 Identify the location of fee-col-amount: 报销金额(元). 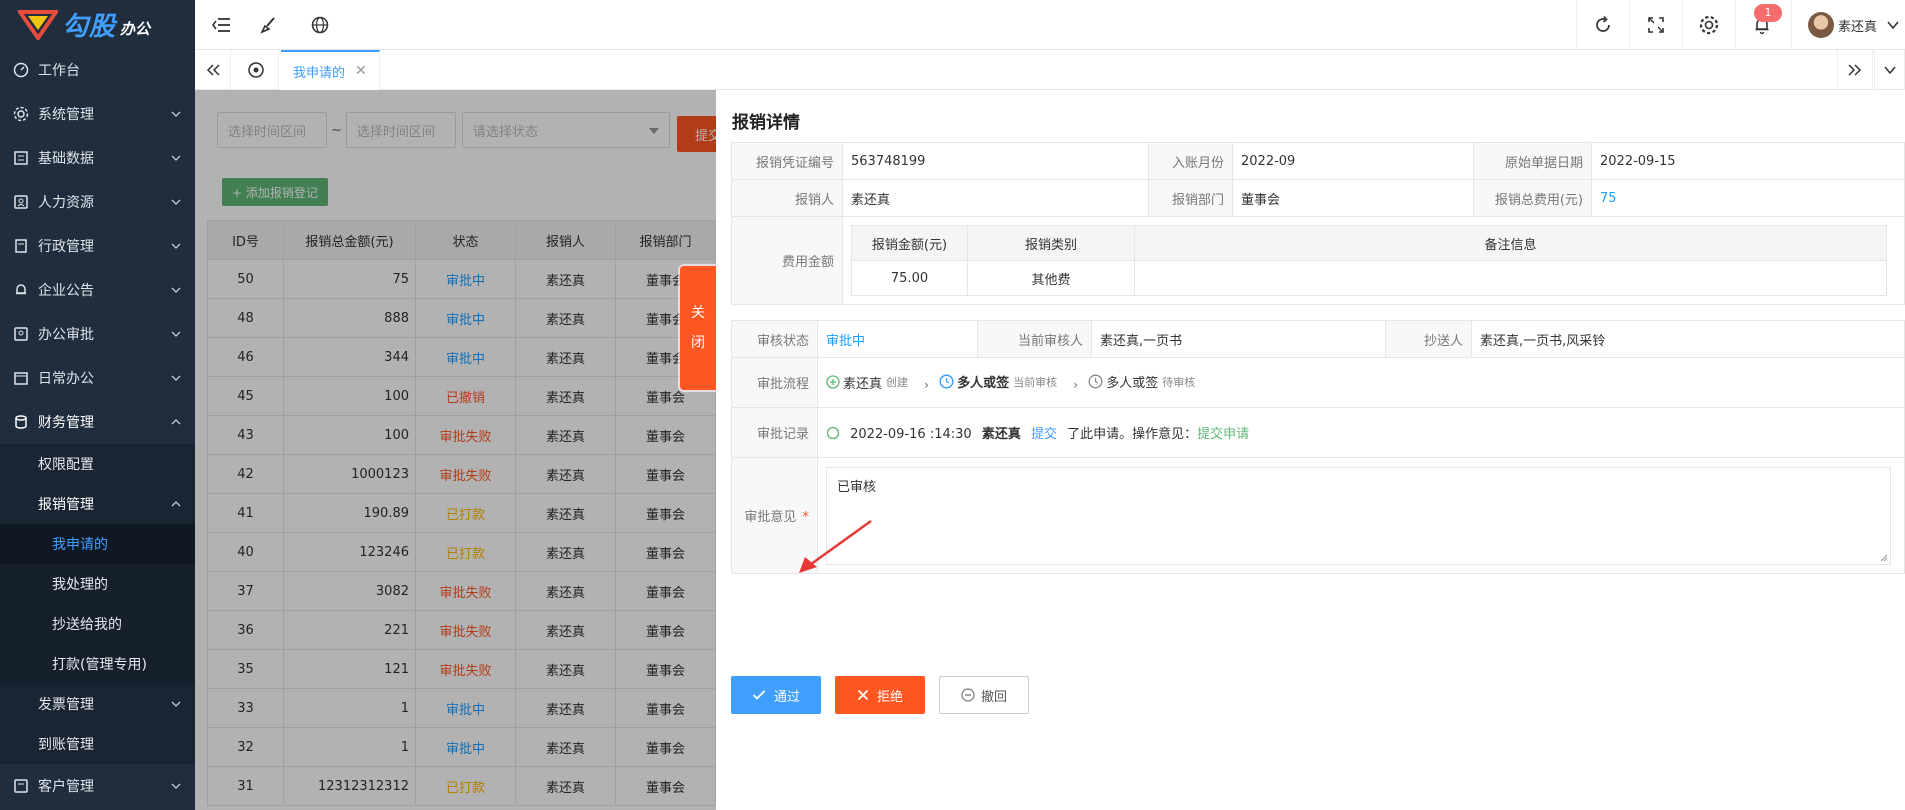
(909, 243).